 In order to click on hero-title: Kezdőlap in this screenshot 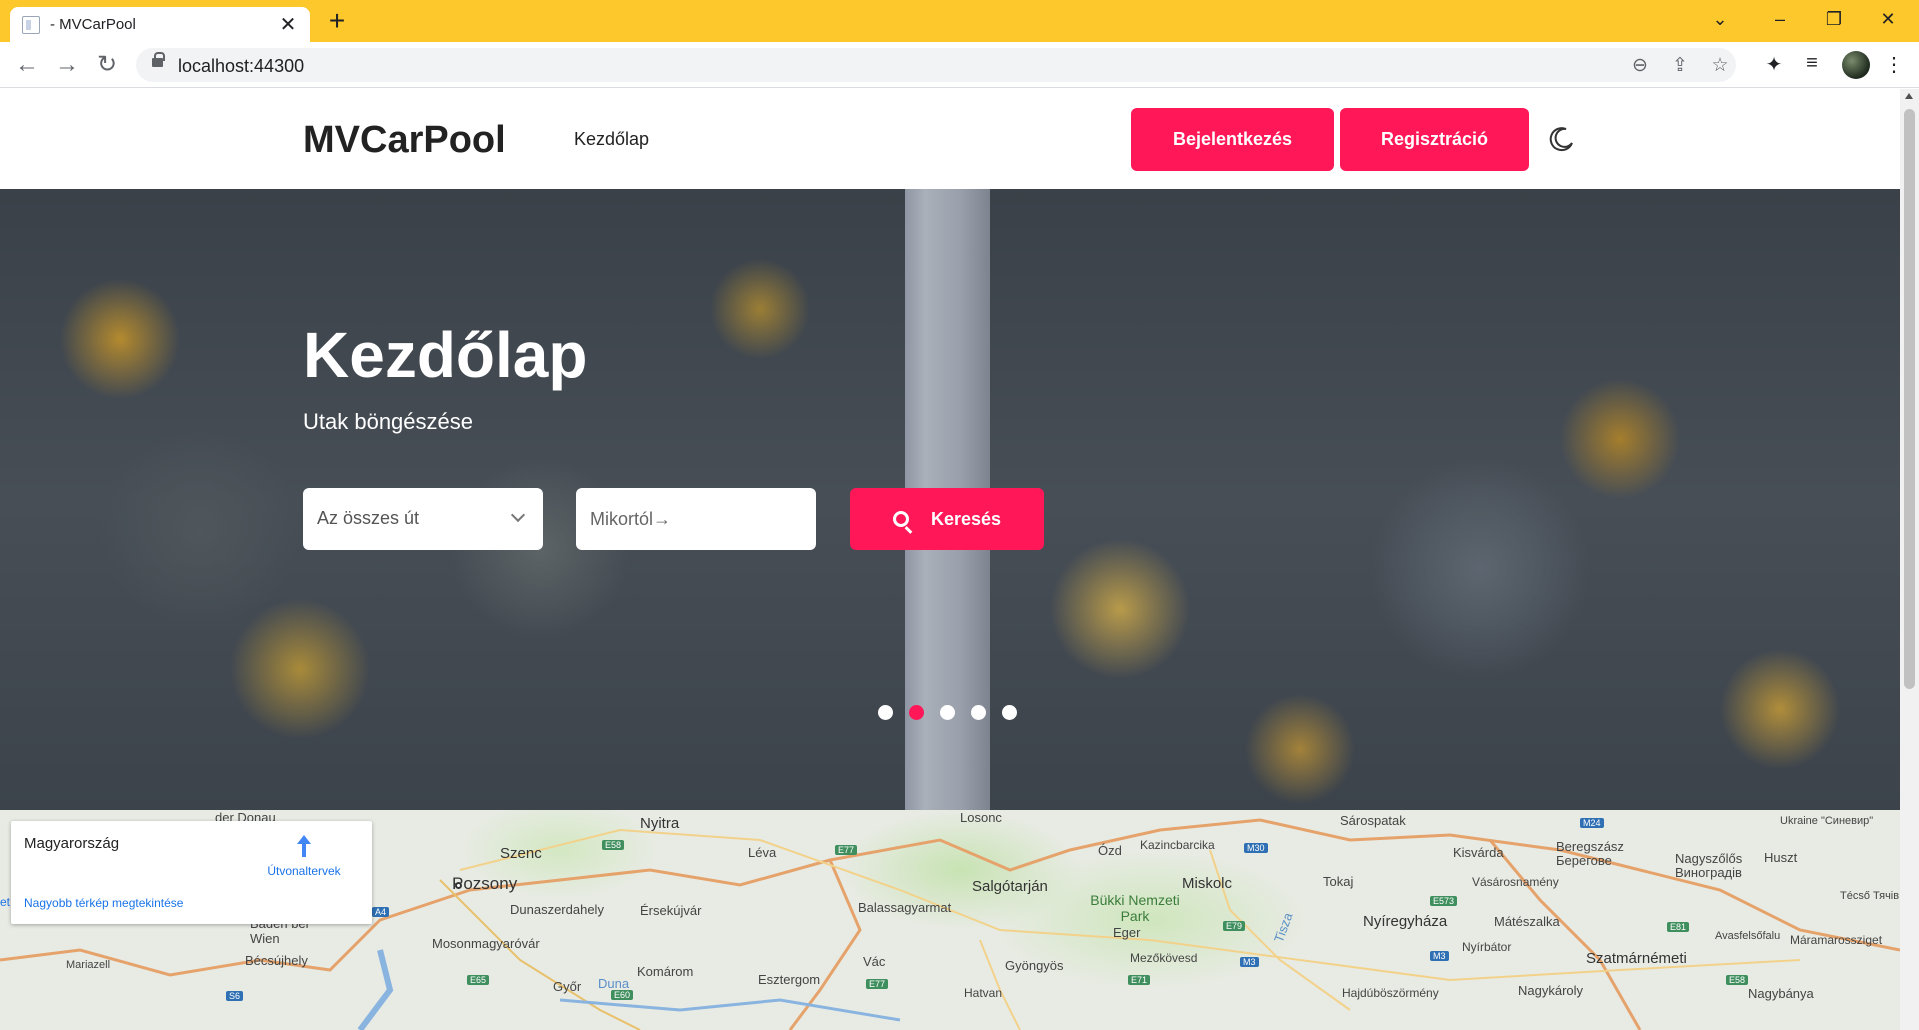, I will do `click(445, 355)`.